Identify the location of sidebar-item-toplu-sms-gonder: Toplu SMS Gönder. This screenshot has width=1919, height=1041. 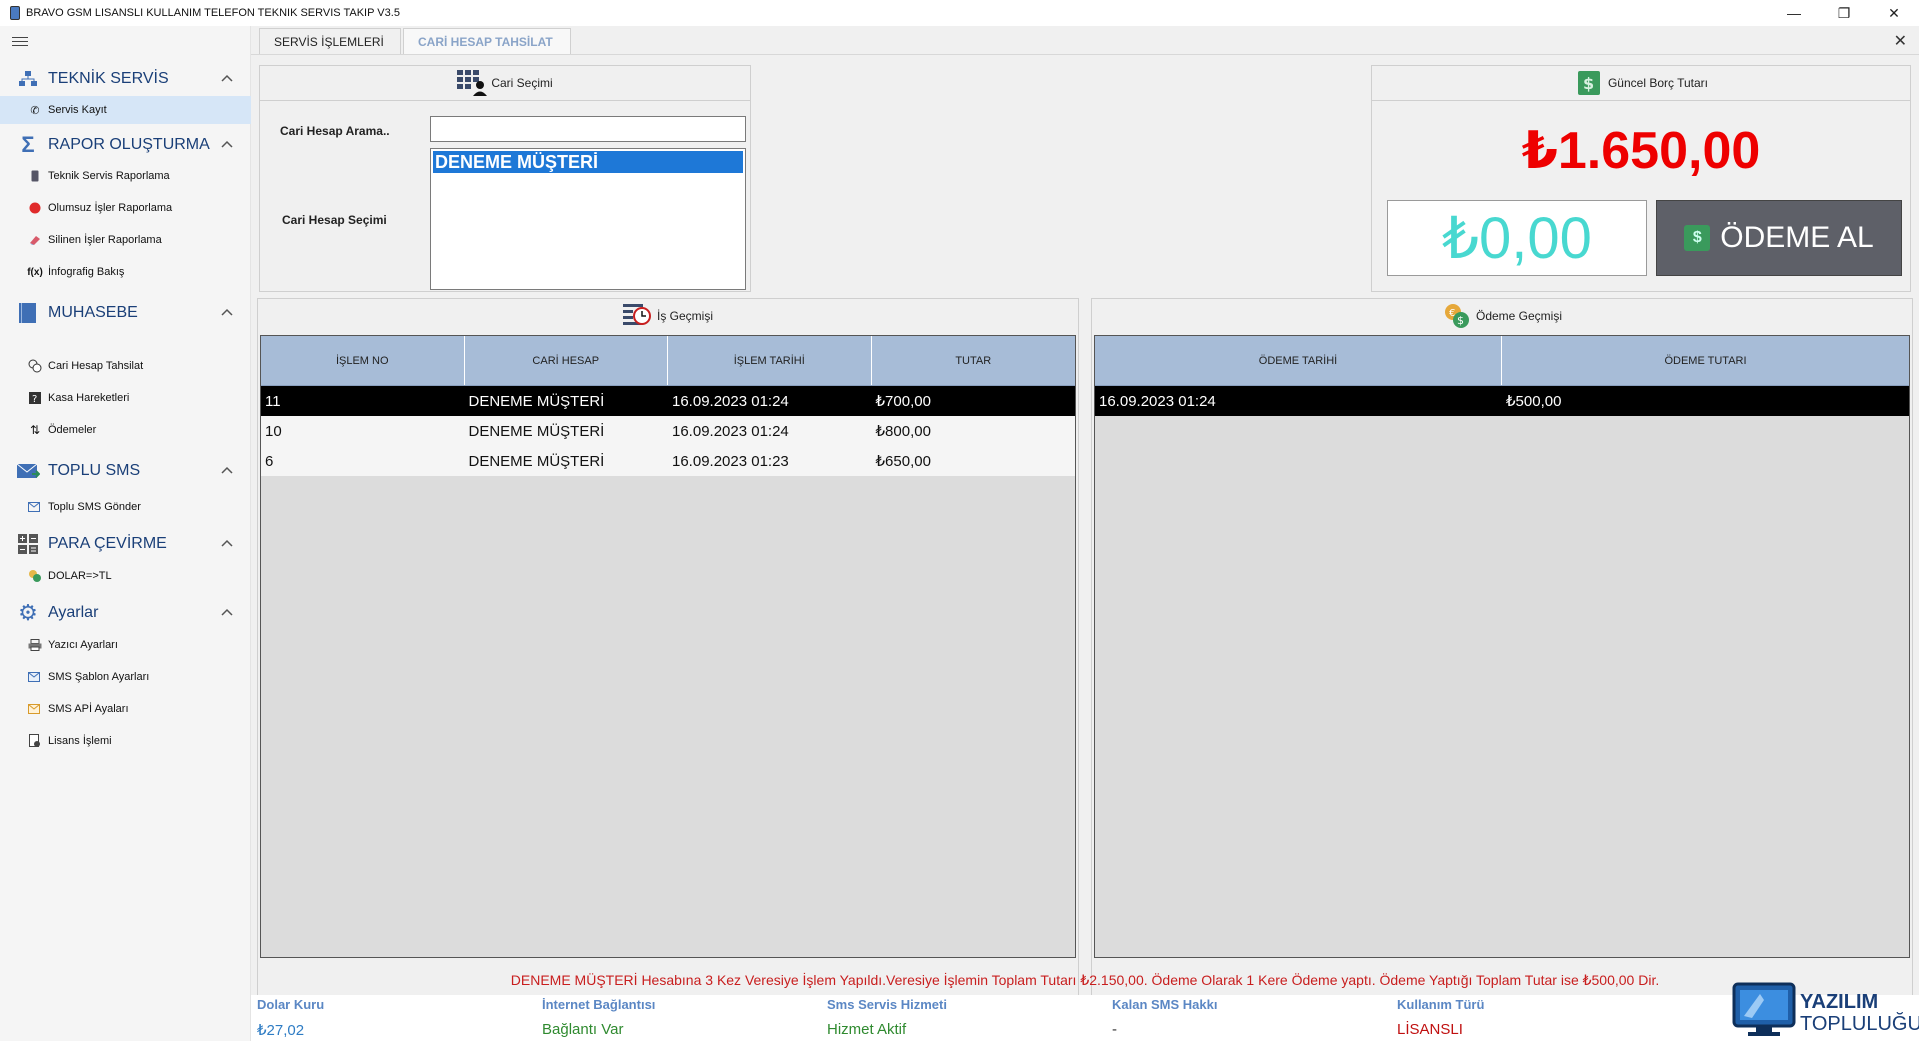
(125, 507).